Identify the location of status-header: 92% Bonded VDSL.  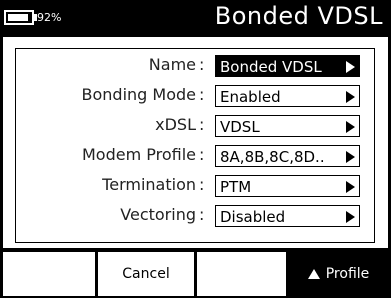
(195, 18).